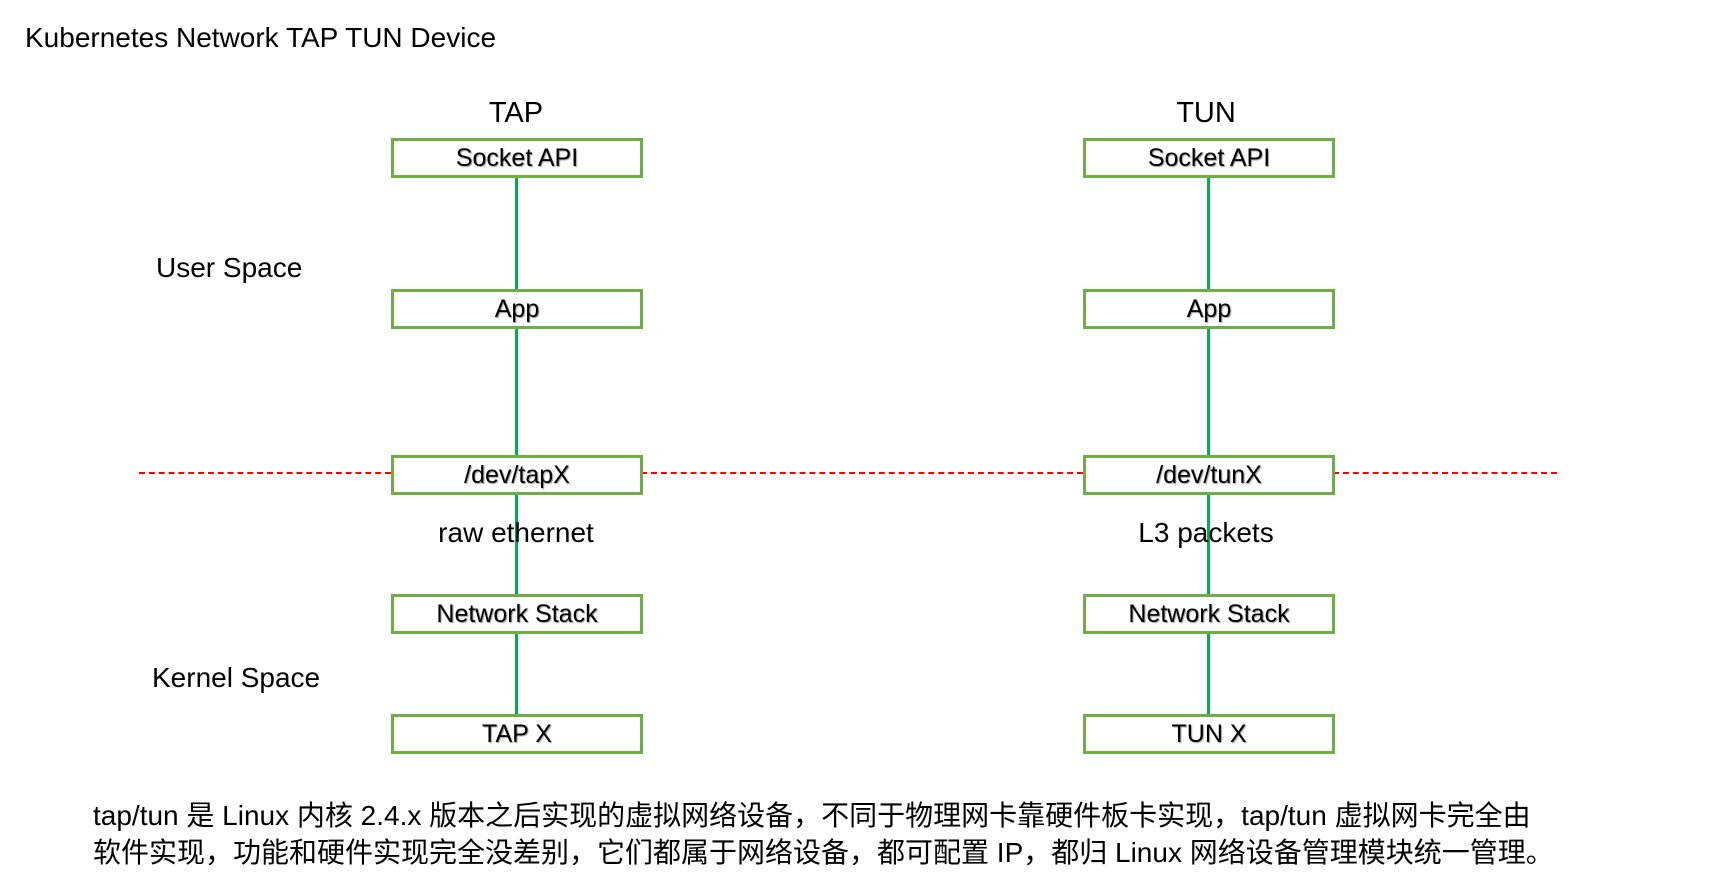 Image resolution: width=1710 pixels, height=888 pixels. What do you see at coordinates (261, 37) in the screenshot?
I see `page-title: Kubernetes Network TAP TUN Device` at bounding box center [261, 37].